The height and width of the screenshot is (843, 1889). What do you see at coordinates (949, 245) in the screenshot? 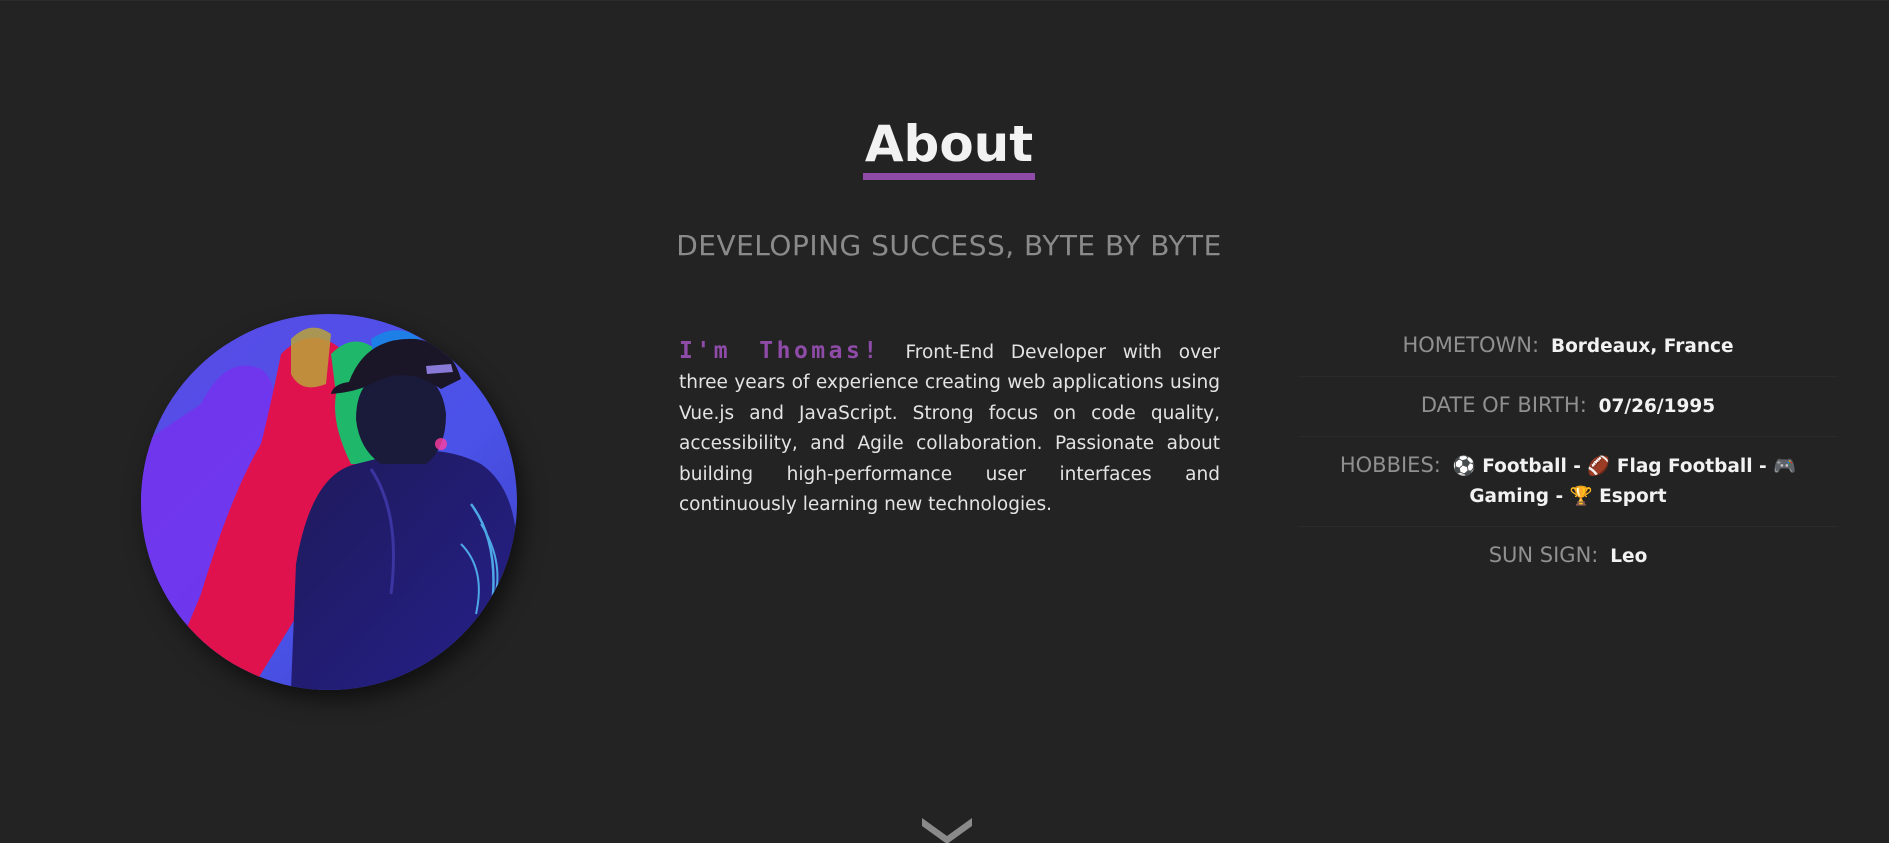
I see `section-subtitle: DEVELOPING SUCCESS, BYTE BY BYTE` at bounding box center [949, 245].